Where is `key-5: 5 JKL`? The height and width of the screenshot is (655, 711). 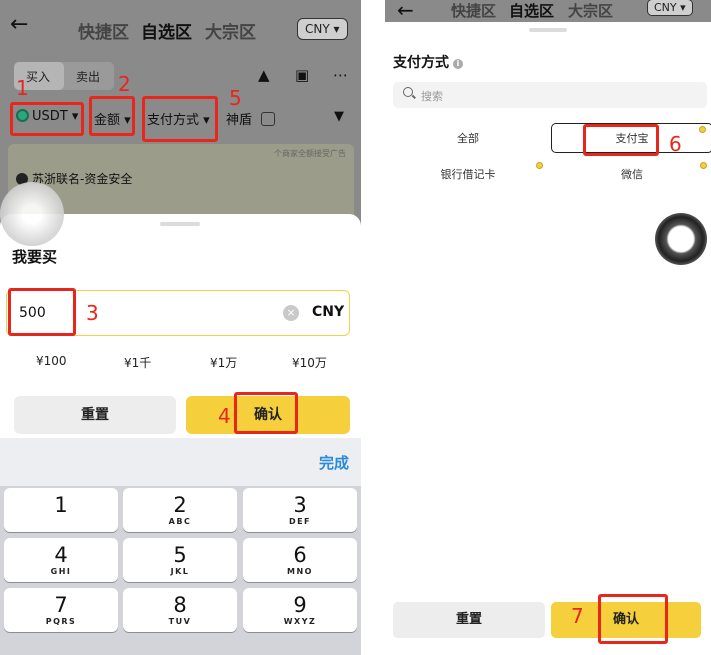 key-5: 5 JKL is located at coordinates (180, 560).